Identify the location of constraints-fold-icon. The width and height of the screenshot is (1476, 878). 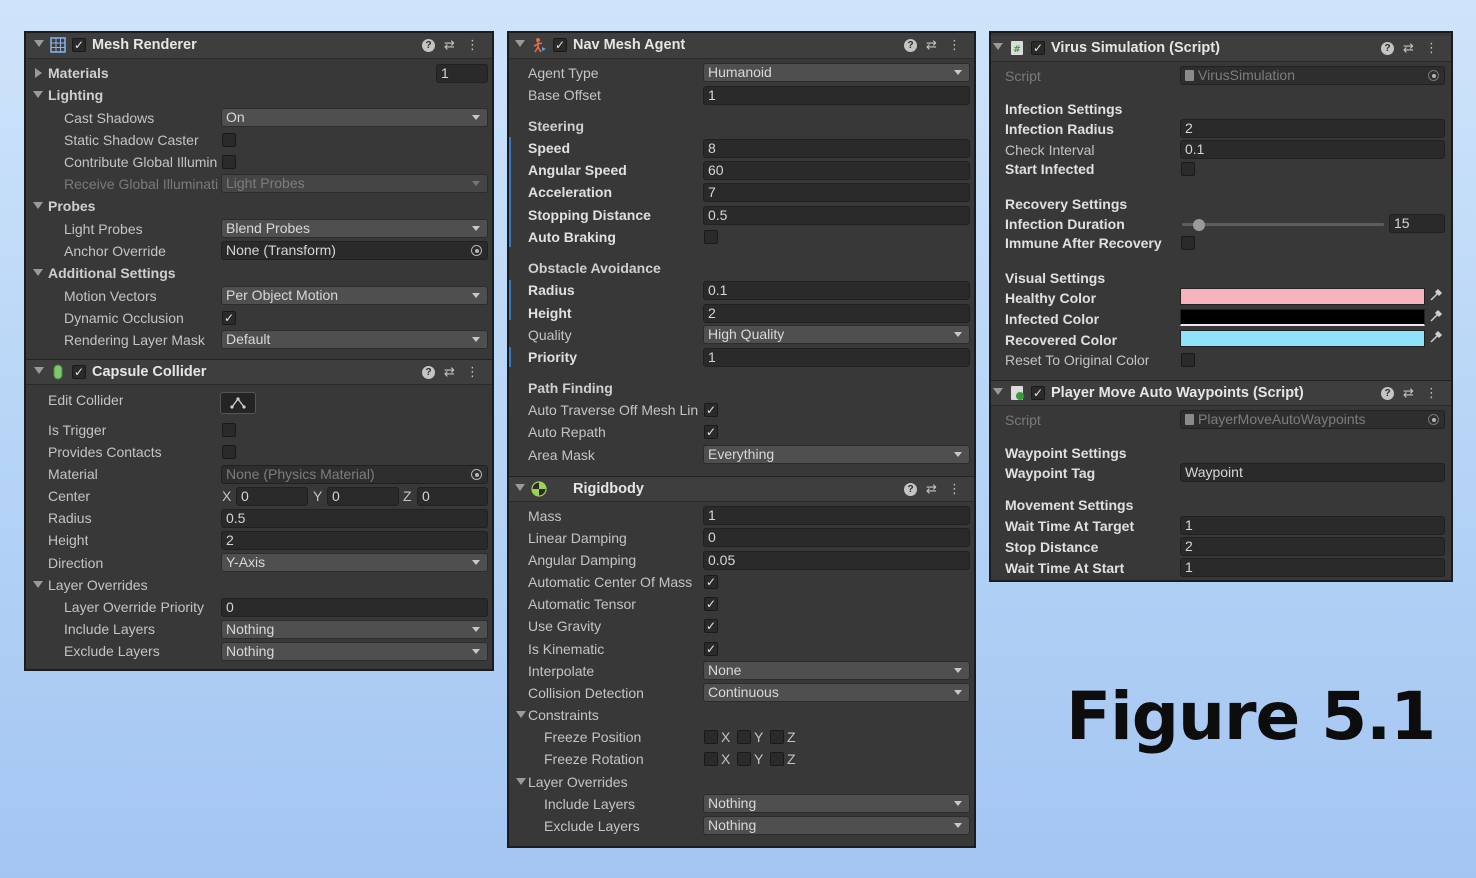
(521, 714).